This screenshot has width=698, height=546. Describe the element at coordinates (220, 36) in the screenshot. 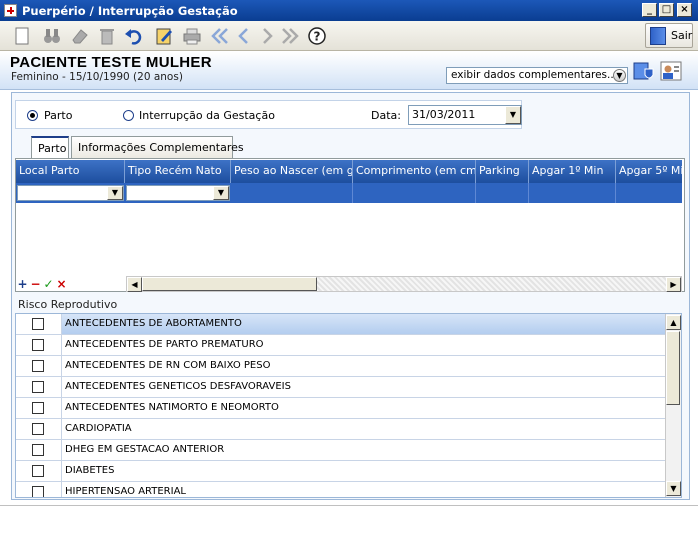

I see `first-record-icon` at that location.